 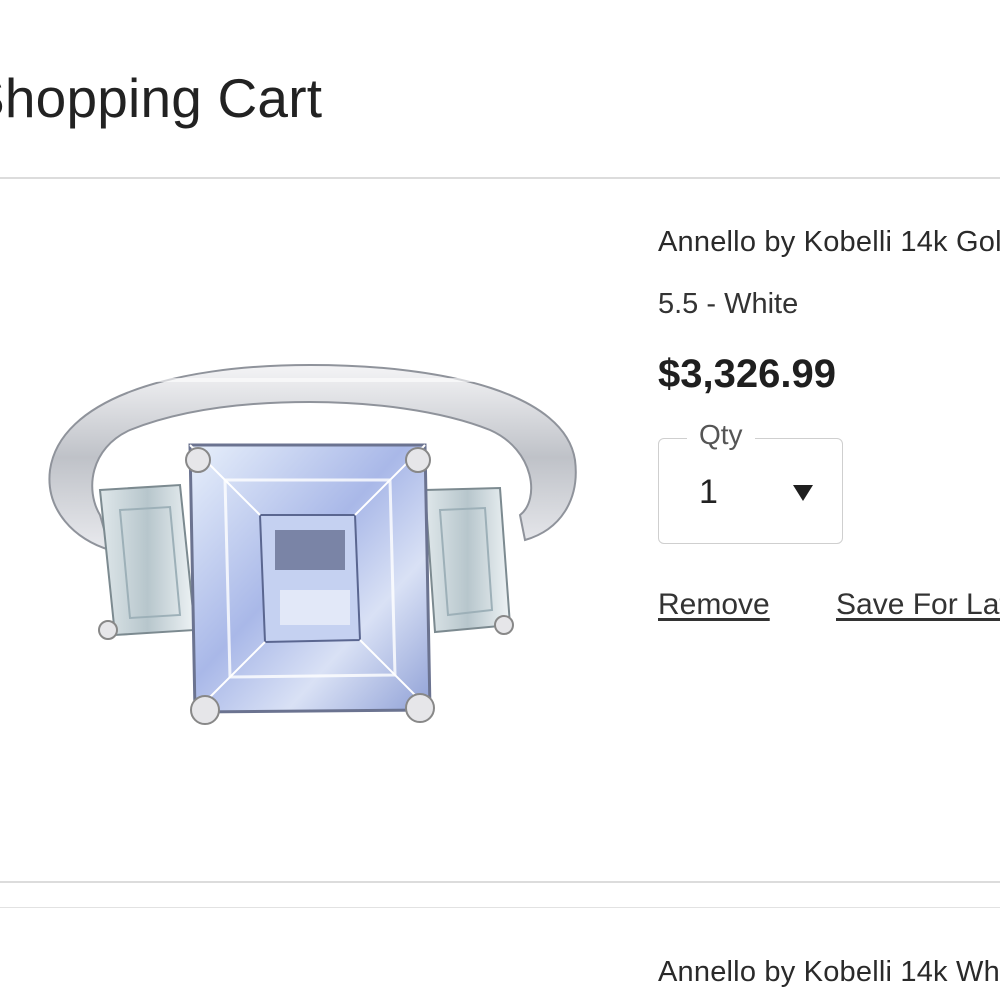 I want to click on quantity-label: Qty, so click(x=721, y=435).